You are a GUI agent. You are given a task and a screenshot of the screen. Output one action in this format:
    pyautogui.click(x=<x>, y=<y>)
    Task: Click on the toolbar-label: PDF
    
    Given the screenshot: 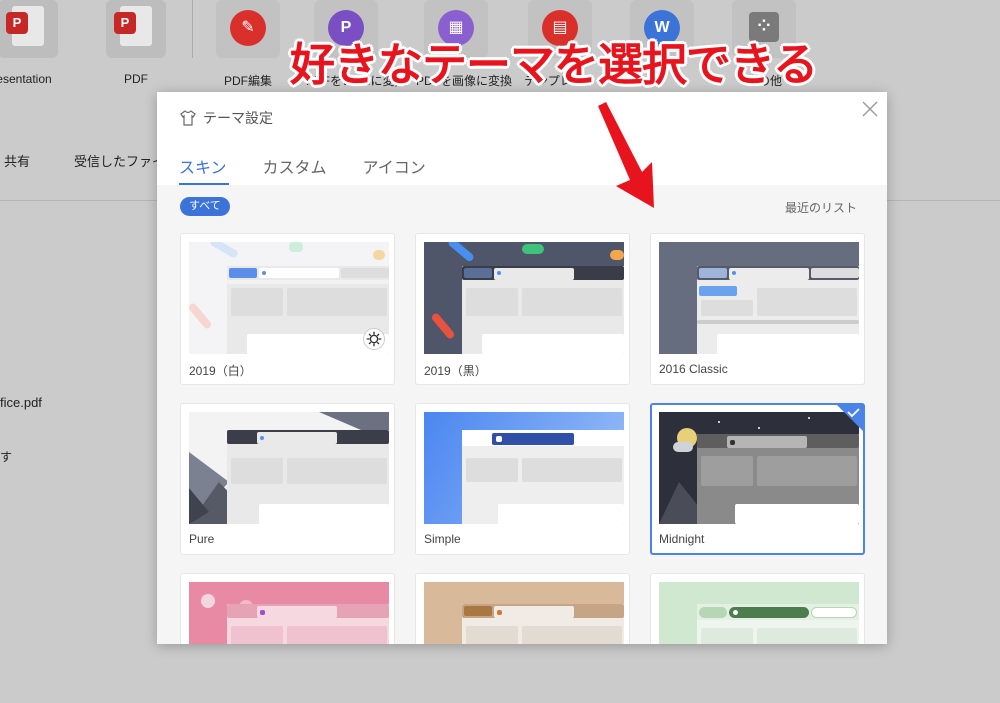 What is the action you would take?
    pyautogui.click(x=136, y=79)
    